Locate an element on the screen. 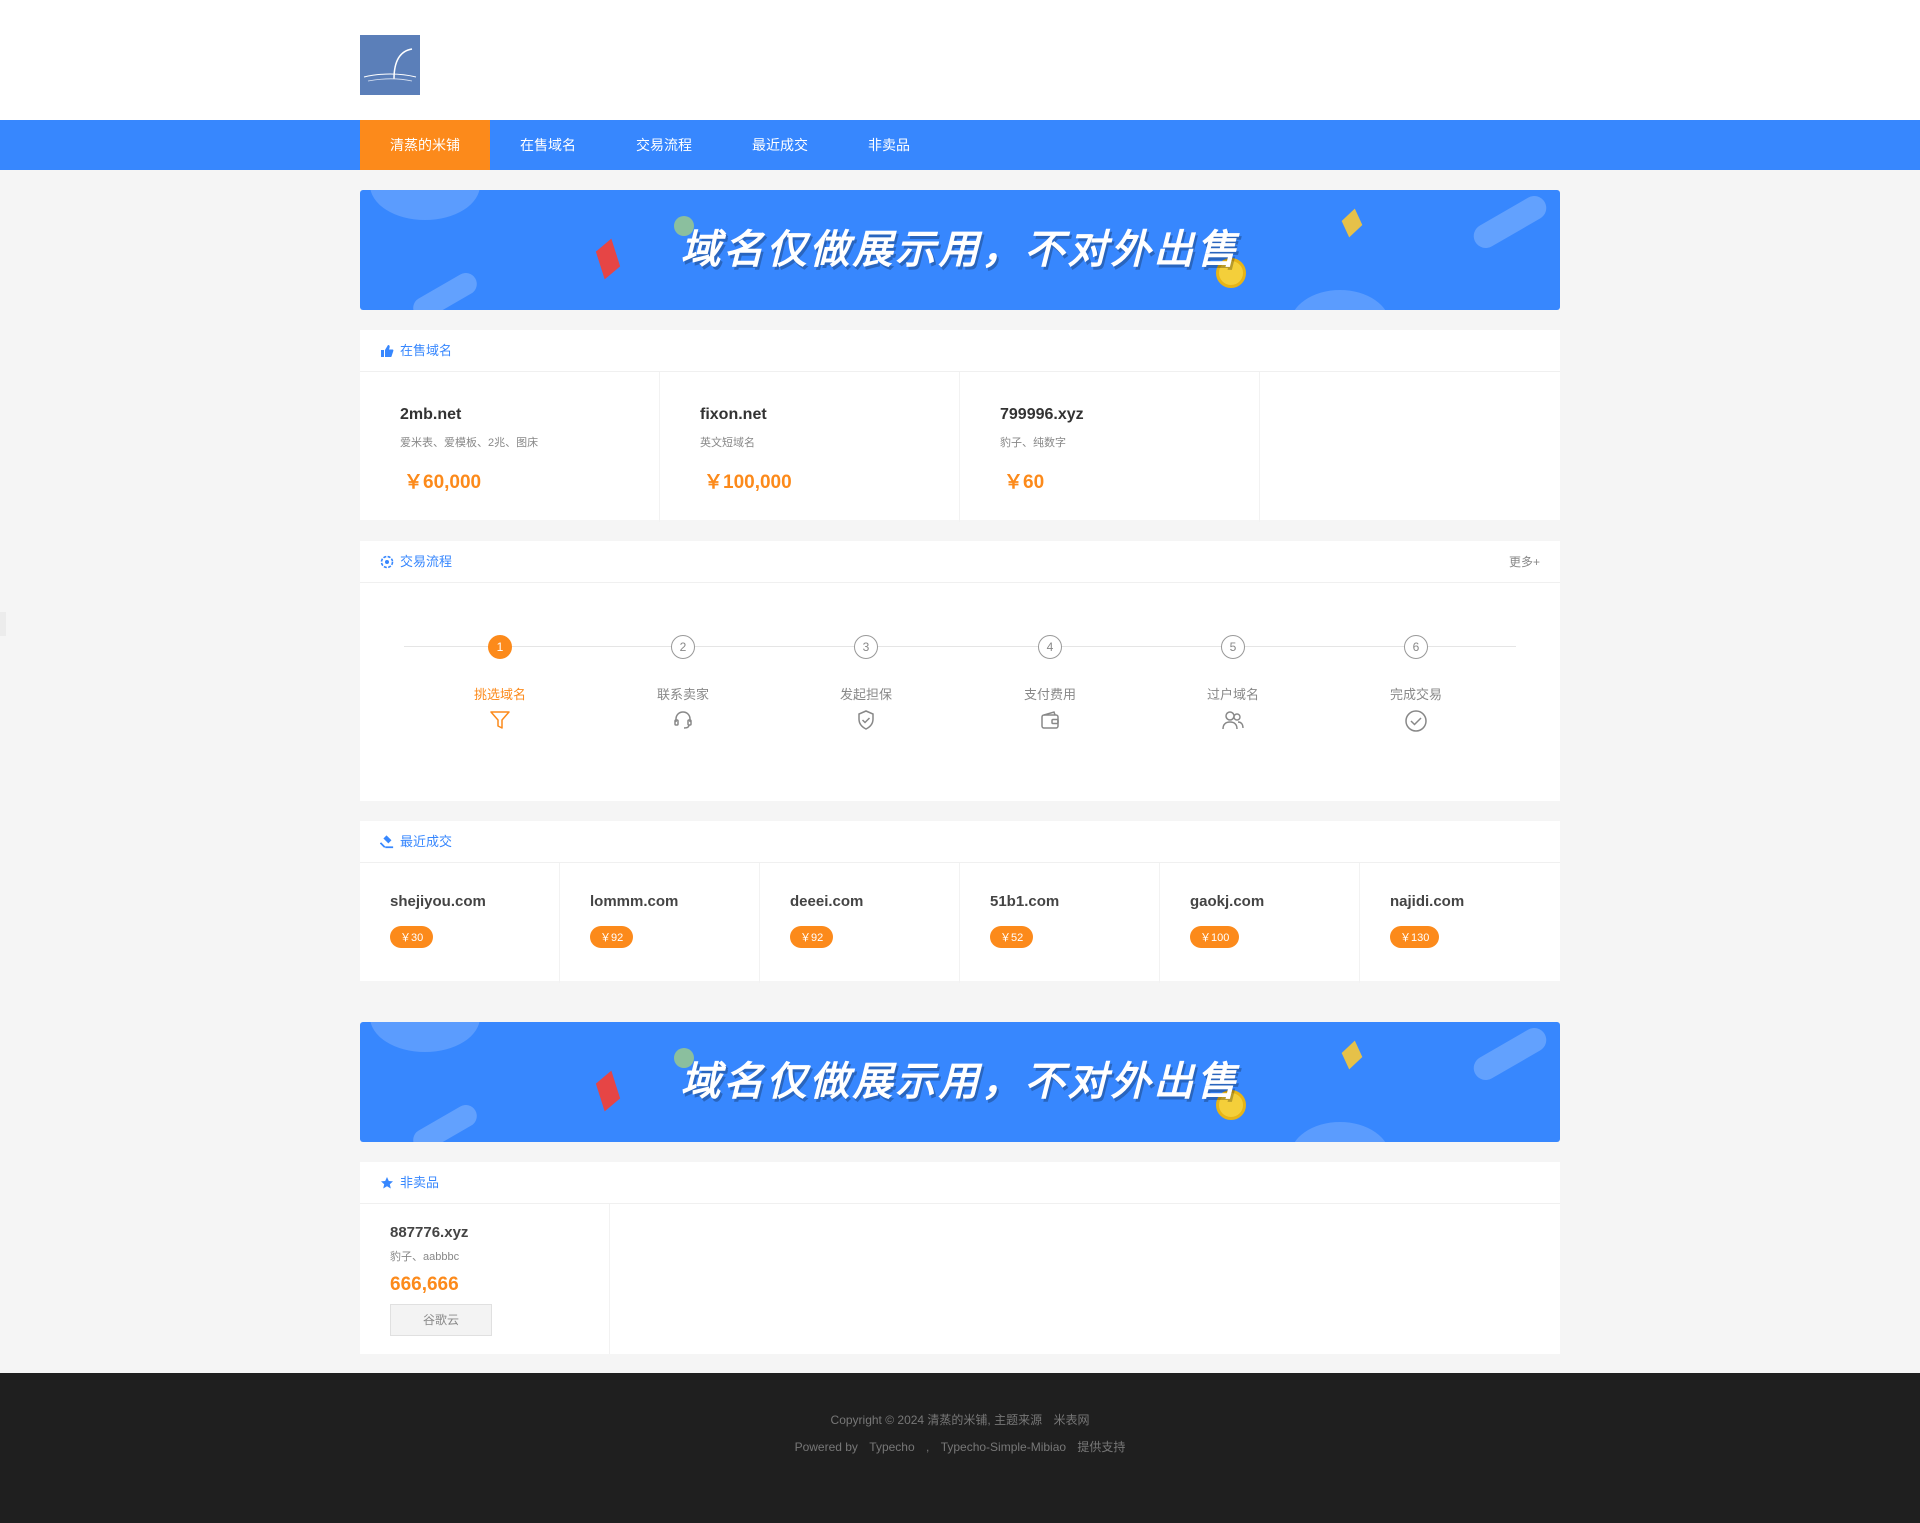 This screenshot has width=1920, height=1523. domain-desc: 爱米表、爱模板、2兆、图床 is located at coordinates (469, 443).